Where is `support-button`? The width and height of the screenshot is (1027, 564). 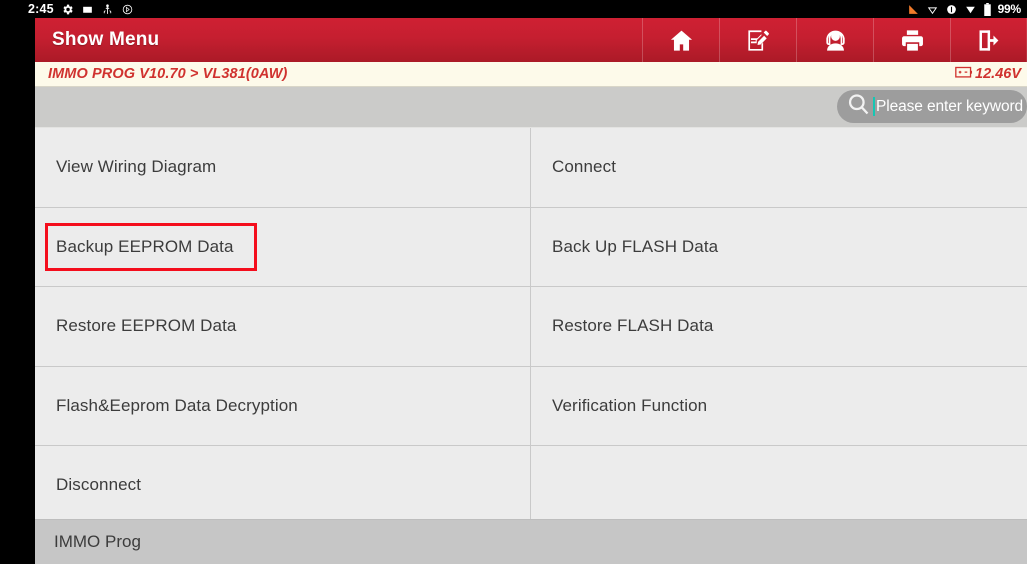
support-button is located at coordinates (834, 40).